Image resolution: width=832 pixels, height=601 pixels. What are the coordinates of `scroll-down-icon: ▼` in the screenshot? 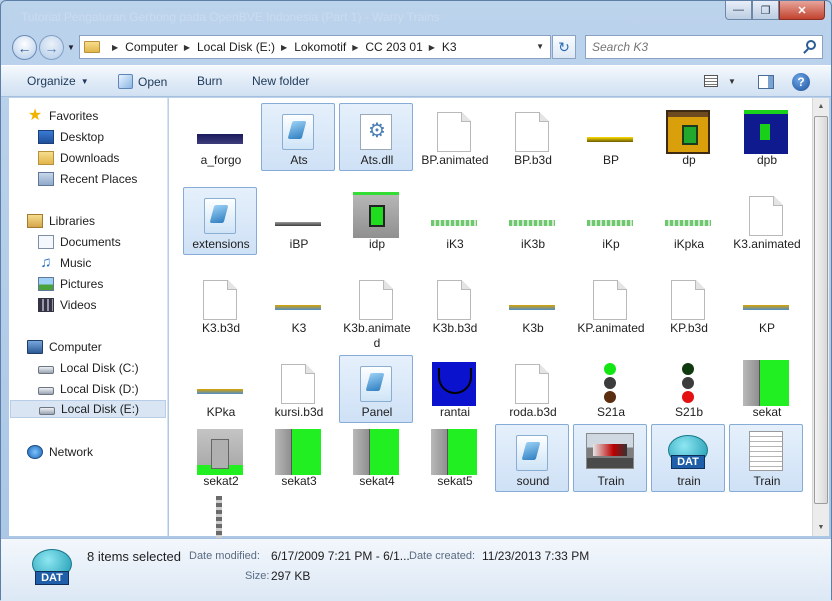 It's located at (821, 527).